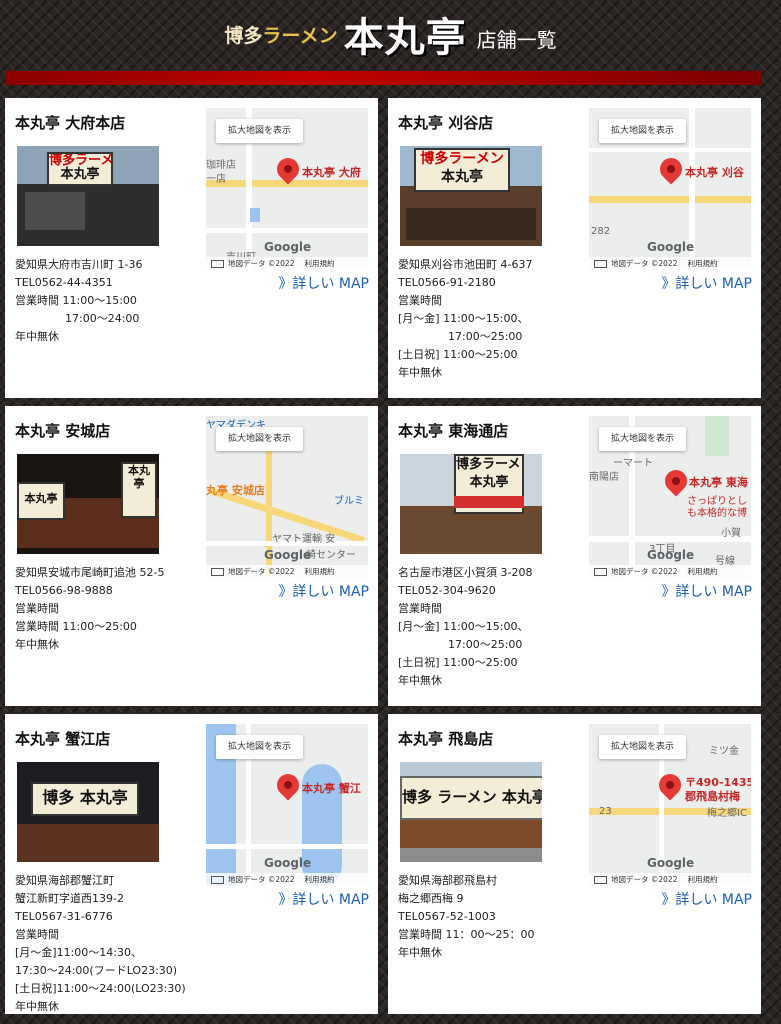 This screenshot has width=781, height=1024. Describe the element at coordinates (383, 78) in the screenshot. I see `header-divider` at that location.